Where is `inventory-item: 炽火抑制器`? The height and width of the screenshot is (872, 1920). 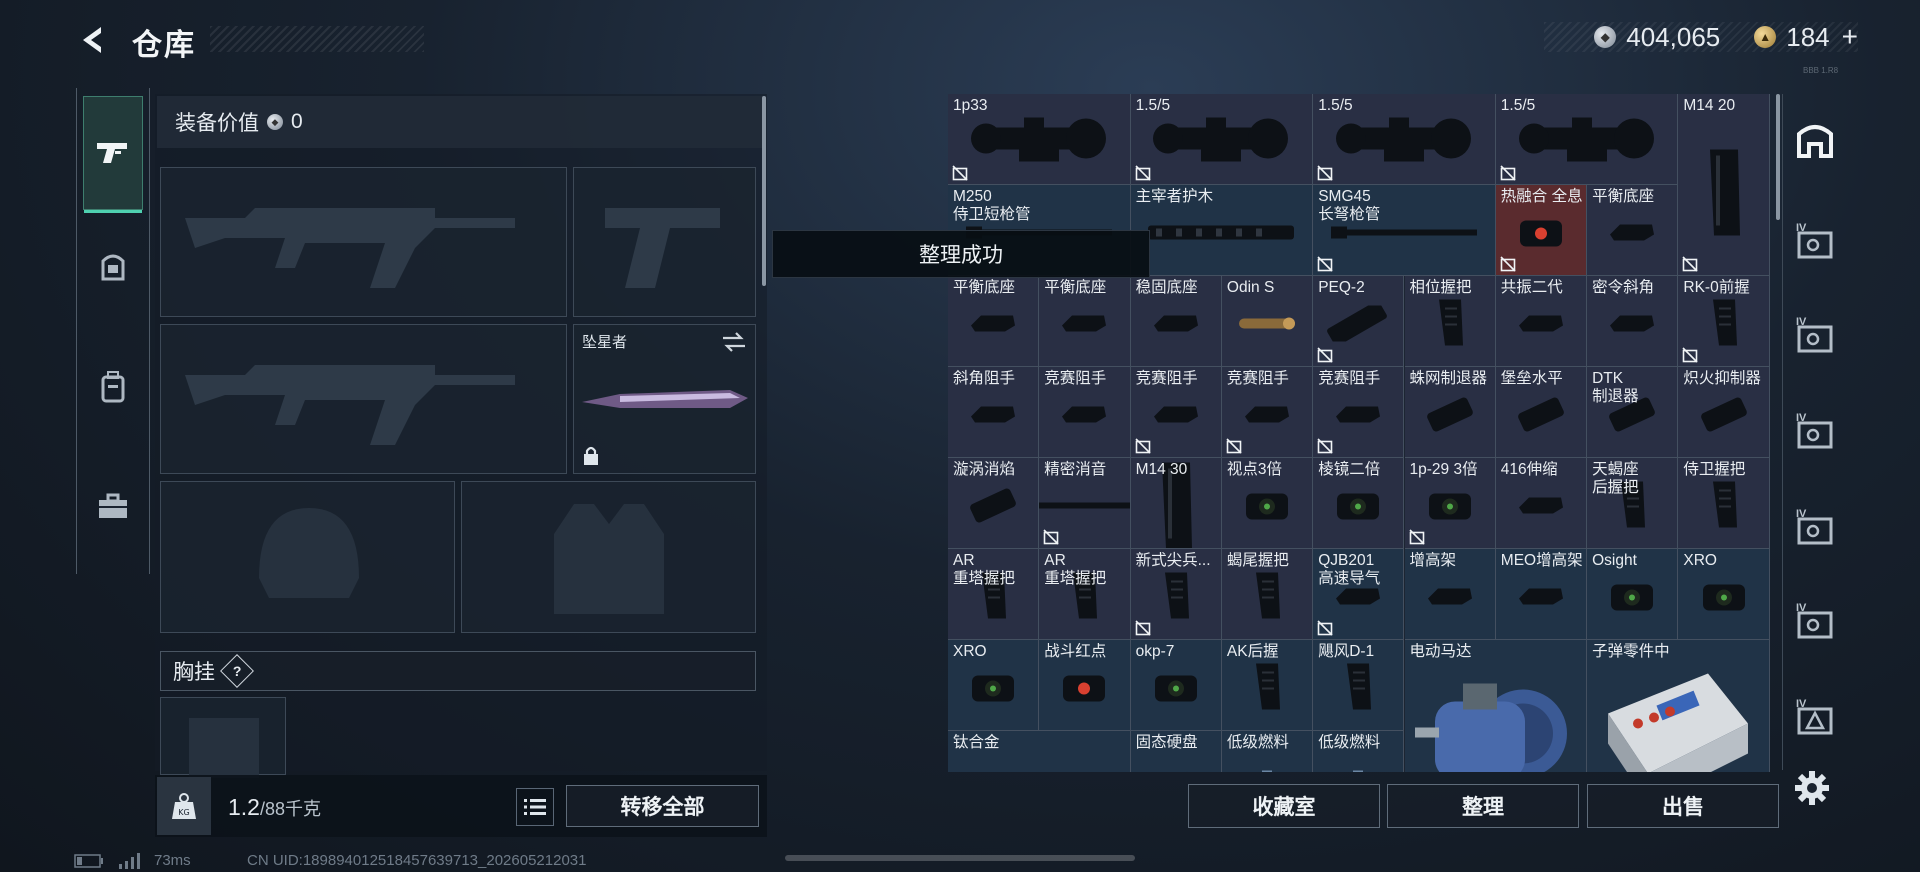 inventory-item: 炽火抑制器 is located at coordinates (1724, 412).